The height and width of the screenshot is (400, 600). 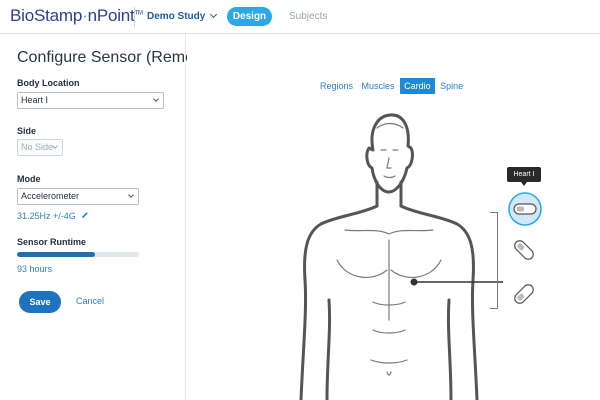 What do you see at coordinates (134, 17) in the screenshot?
I see `header-divider` at bounding box center [134, 17].